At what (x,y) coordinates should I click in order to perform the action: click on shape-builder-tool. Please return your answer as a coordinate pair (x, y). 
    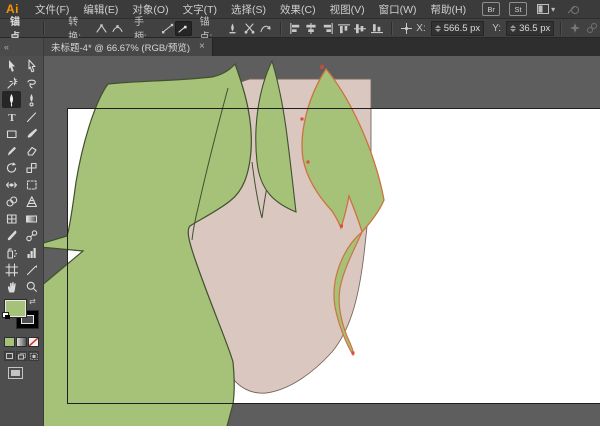
    Looking at the image, I should click on (11, 201).